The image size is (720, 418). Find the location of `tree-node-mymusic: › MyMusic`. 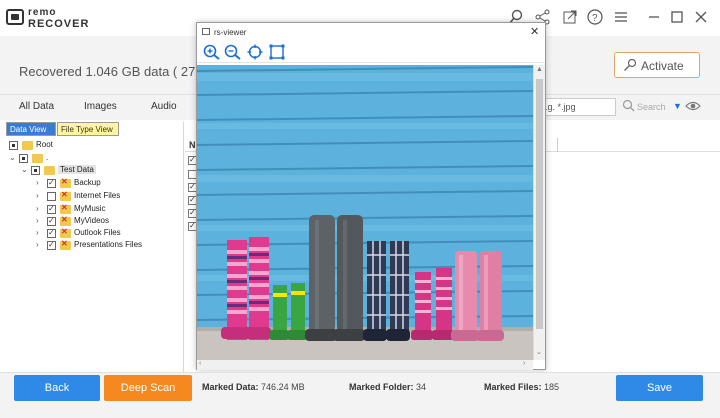

tree-node-mymusic: › MyMusic is located at coordinates (108, 209).